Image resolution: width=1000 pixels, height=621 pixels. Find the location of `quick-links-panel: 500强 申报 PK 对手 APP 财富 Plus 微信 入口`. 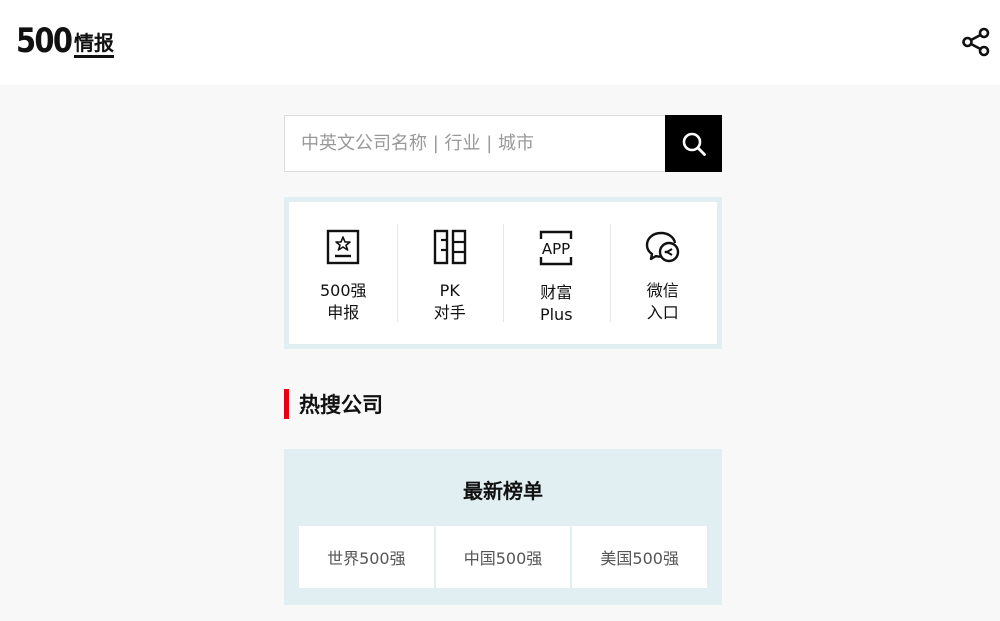

quick-links-panel: 500强 申报 PK 对手 APP 财富 Plus 微信 入口 is located at coordinates (503, 273).